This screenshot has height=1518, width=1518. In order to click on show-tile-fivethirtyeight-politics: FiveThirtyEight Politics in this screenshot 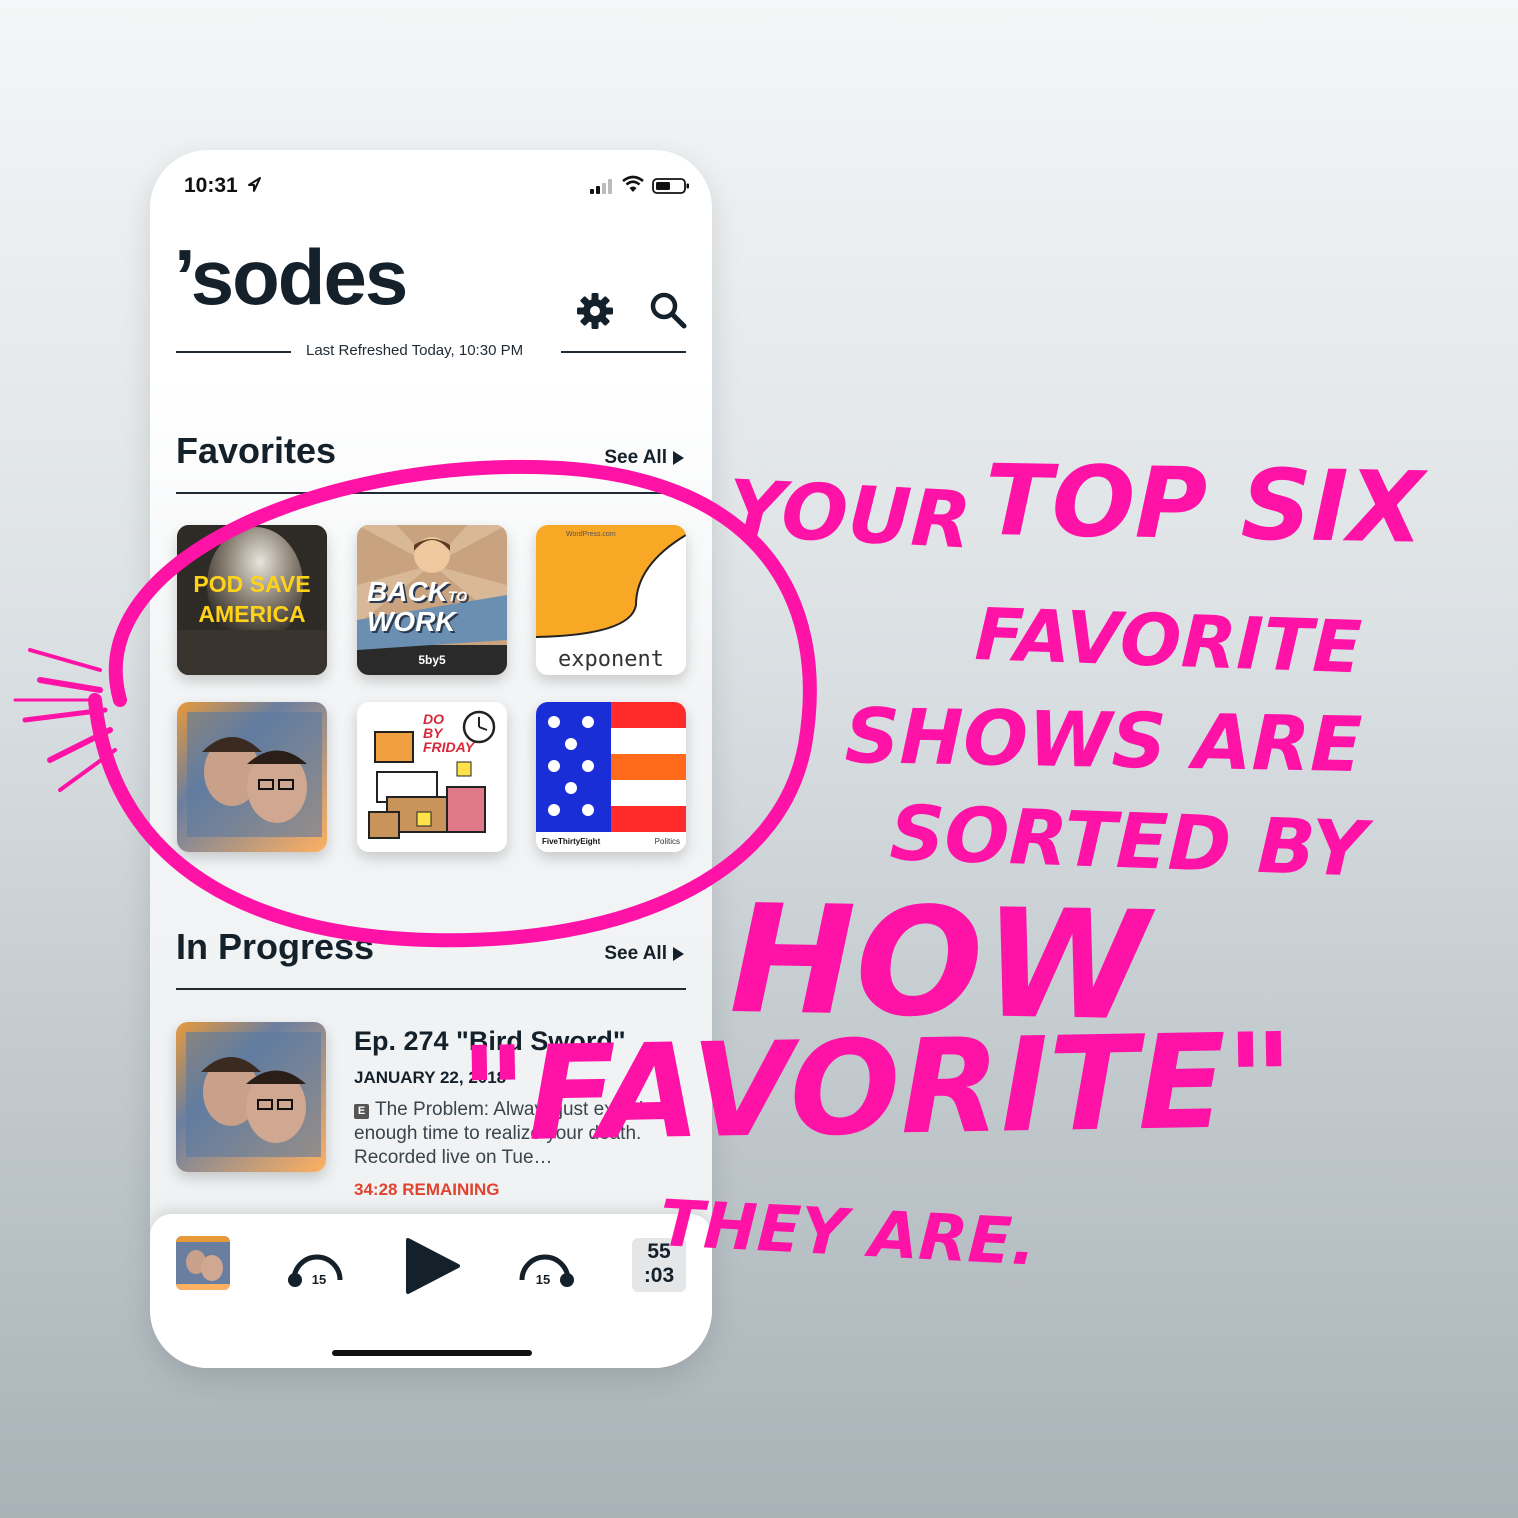, I will do `click(611, 777)`.